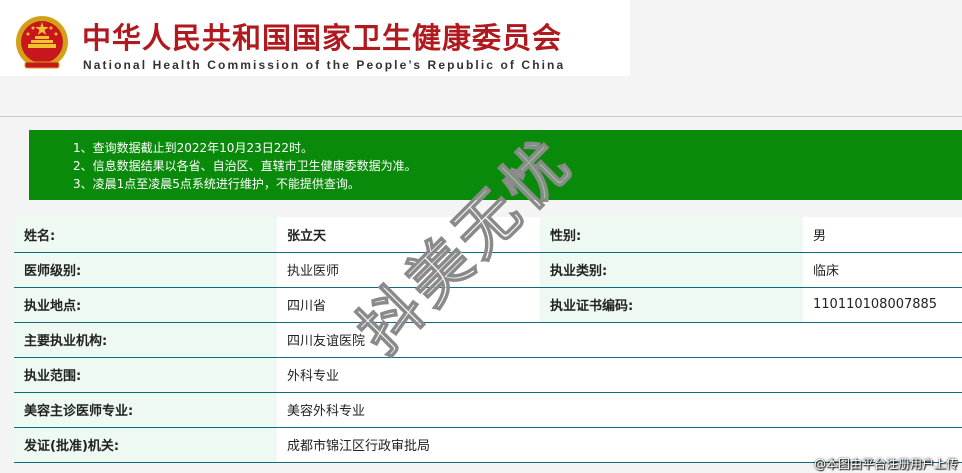 The height and width of the screenshot is (473, 962). What do you see at coordinates (145, 410) in the screenshot?
I see `cosmetic-specialty-label: 美容主诊医师专业:` at bounding box center [145, 410].